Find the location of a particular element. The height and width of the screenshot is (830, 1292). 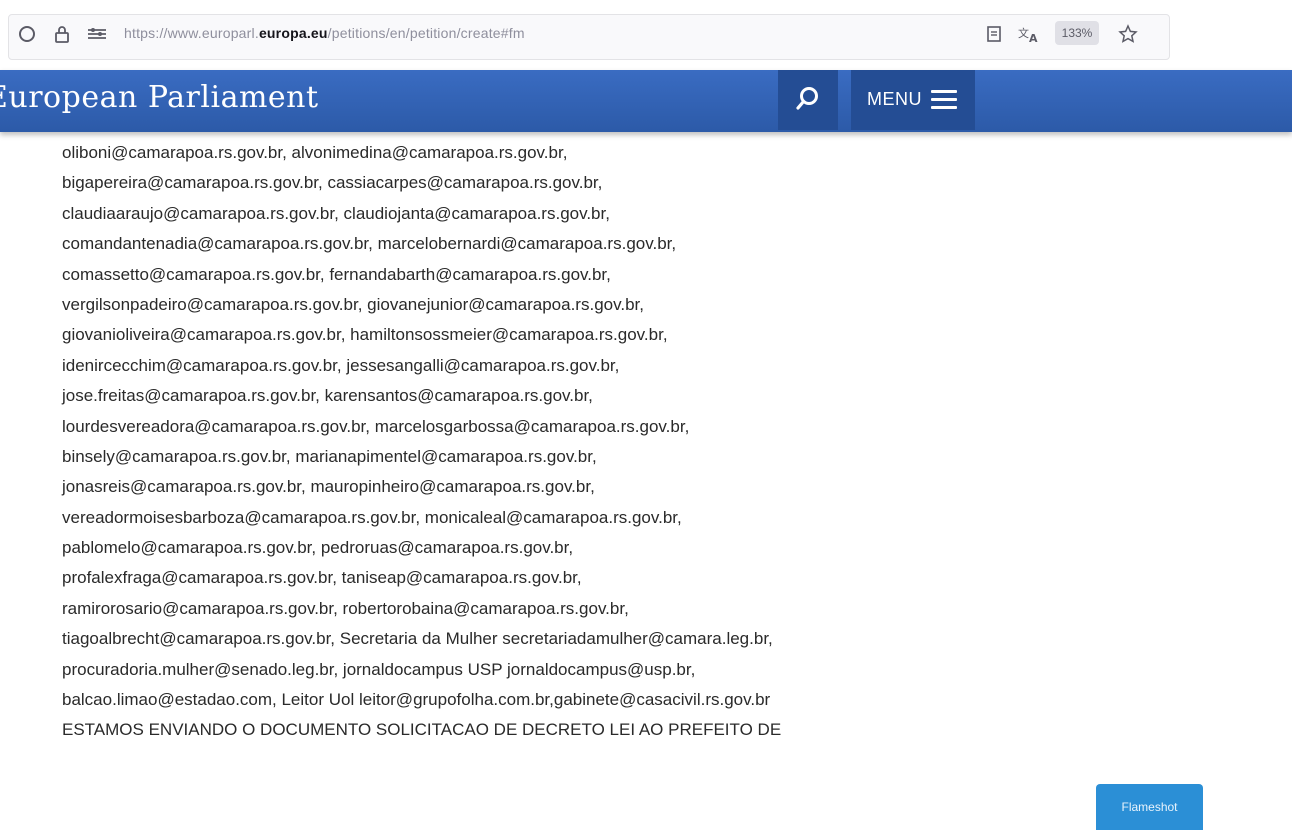

url-prefix: https://www.europarl. is located at coordinates (191, 33).